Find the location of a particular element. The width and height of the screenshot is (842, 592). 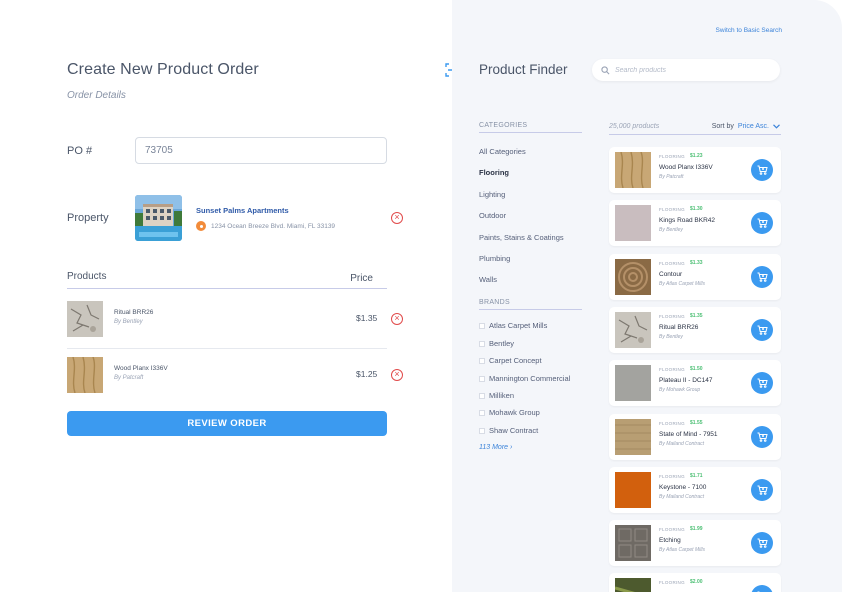

page-title: Create New Product Order is located at coordinates (163, 69).